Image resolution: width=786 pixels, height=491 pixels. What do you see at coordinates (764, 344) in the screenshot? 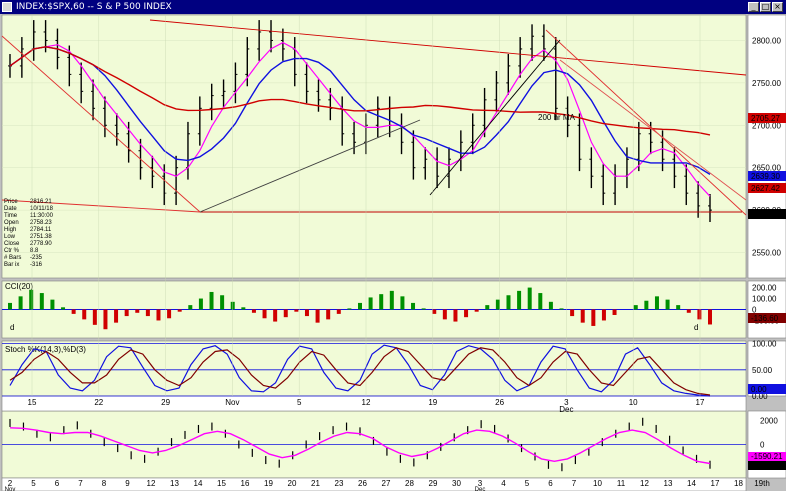
I see `stoch-tick-label: 100.00` at bounding box center [764, 344].